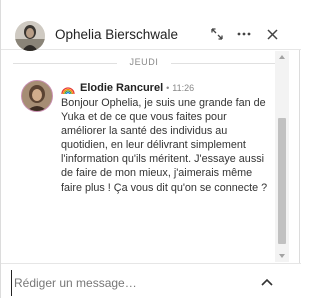 The width and height of the screenshot is (320, 298). I want to click on close-icon, so click(272, 34).